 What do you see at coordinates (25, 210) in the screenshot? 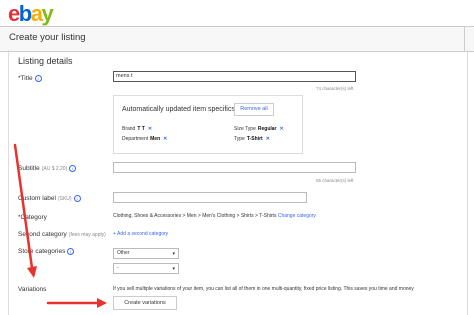
I see `arrow-to-variations-label` at bounding box center [25, 210].